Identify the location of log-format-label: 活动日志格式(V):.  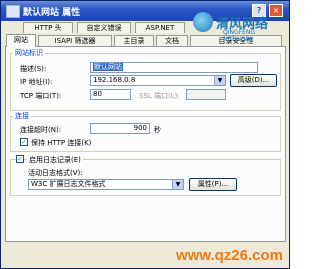
(55, 173).